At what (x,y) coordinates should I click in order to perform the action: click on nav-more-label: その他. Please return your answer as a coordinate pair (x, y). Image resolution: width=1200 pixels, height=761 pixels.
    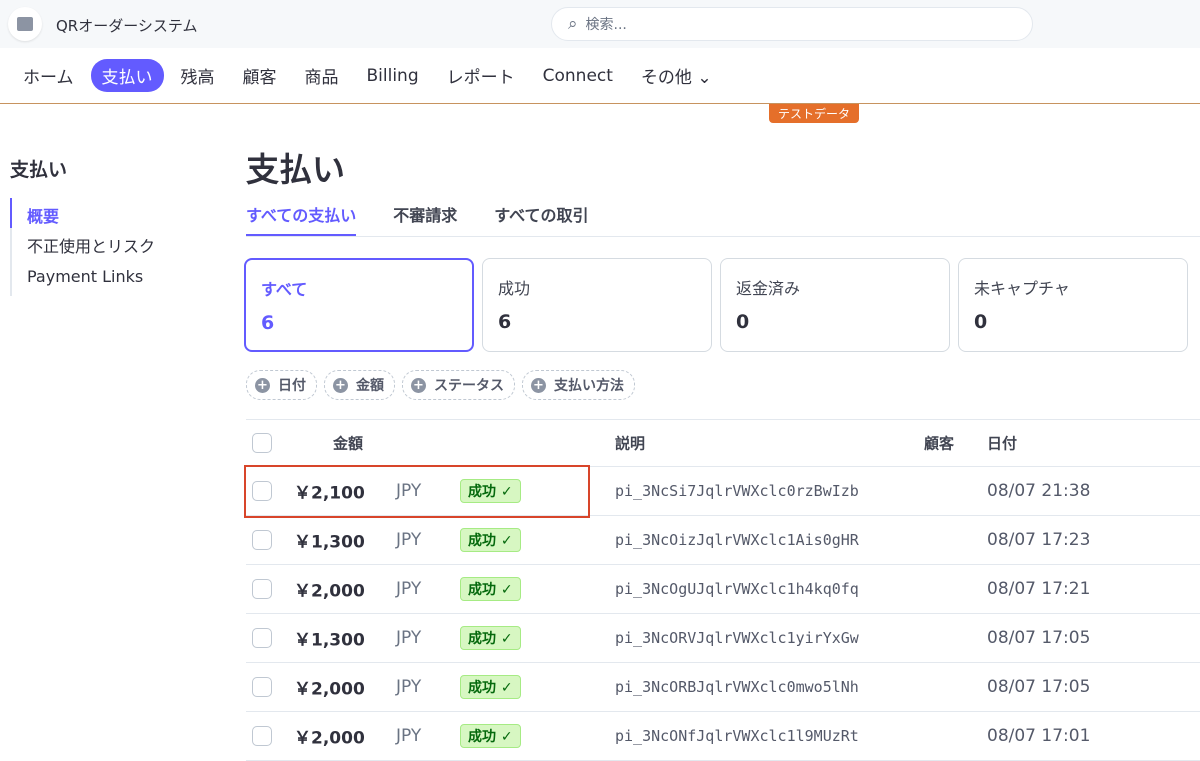
    Looking at the image, I should click on (666, 78).